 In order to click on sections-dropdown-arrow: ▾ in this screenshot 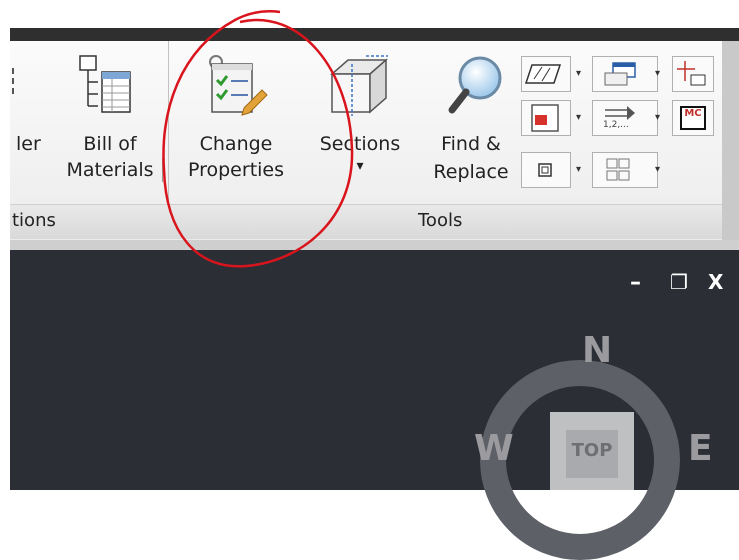, I will do `click(360, 166)`.